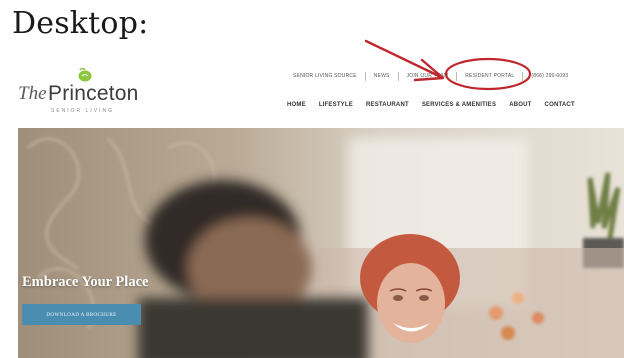 The width and height of the screenshot is (624, 358). I want to click on utility-link-news: NEWS, so click(382, 76).